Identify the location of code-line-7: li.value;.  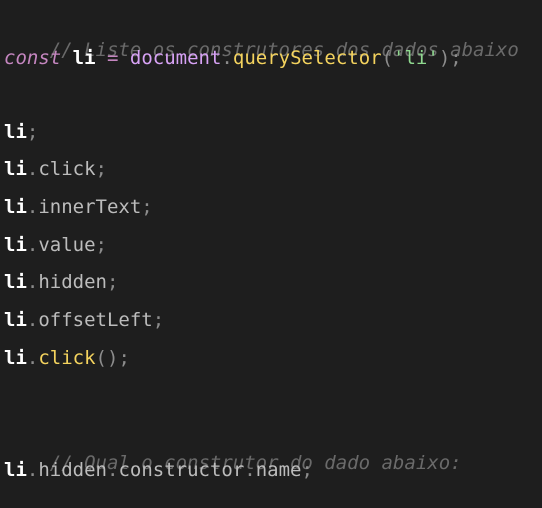
(55, 245).